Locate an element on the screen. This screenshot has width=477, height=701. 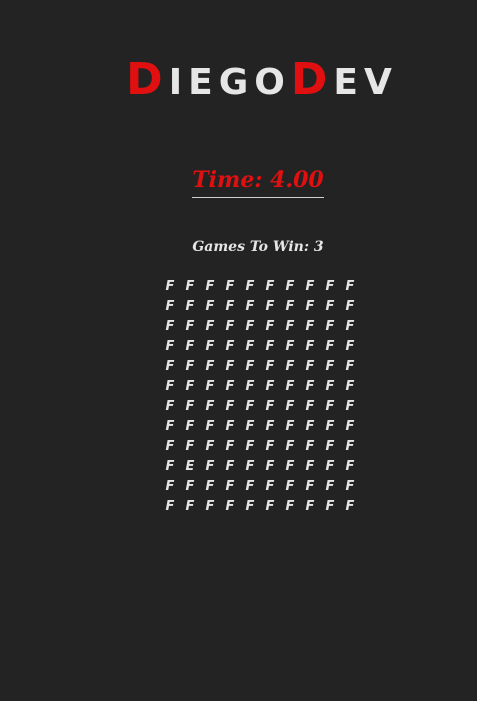
grid-cell: E is located at coordinates (190, 467).